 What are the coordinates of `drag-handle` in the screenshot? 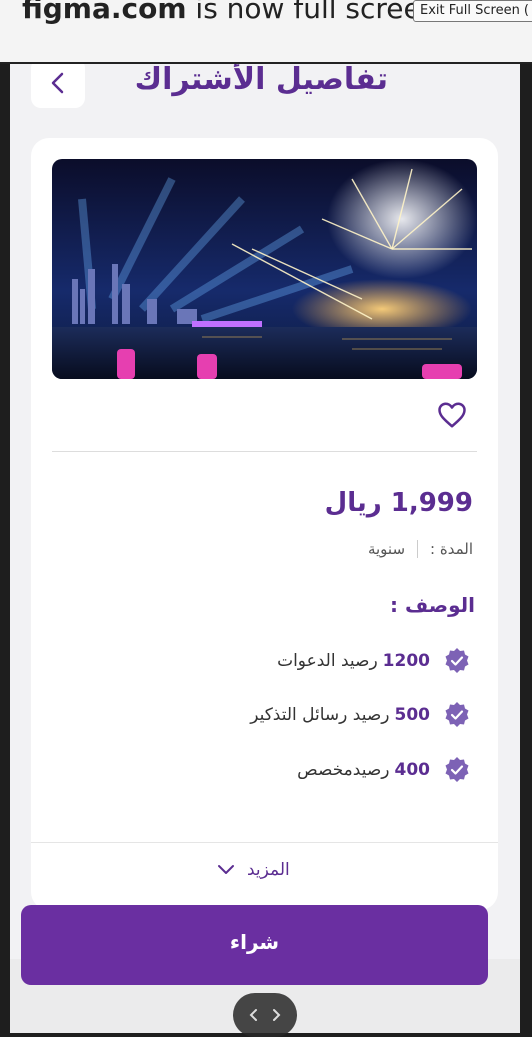 It's located at (265, 1015).